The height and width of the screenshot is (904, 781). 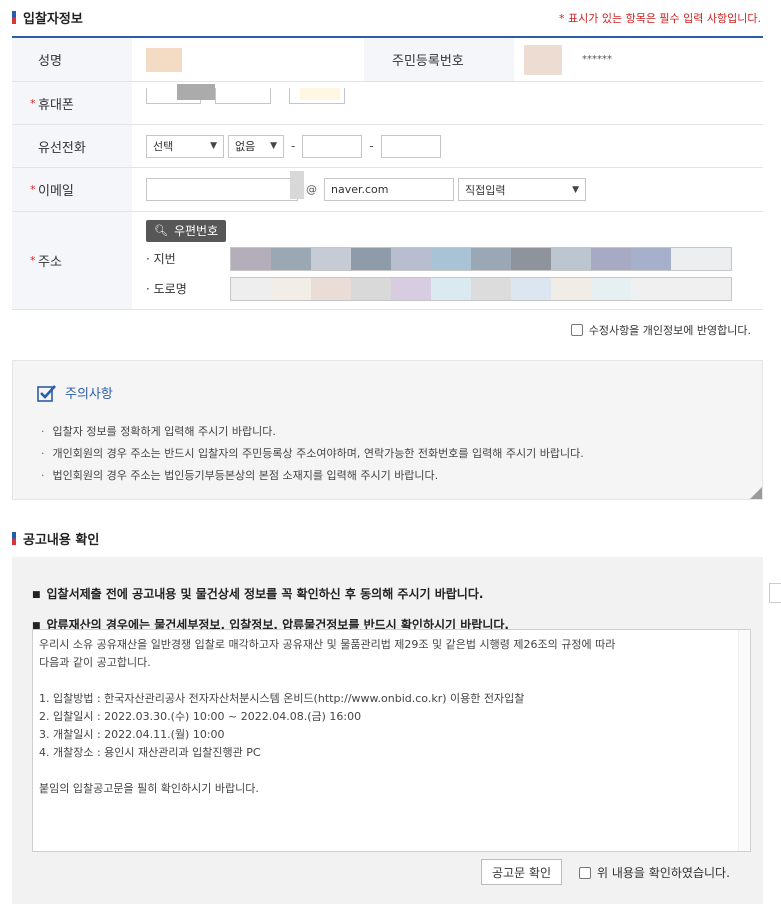 I want to click on announcement-line: 붙임의 입찰공고문을 필히 확인하시기 바랍니다., so click(x=149, y=788).